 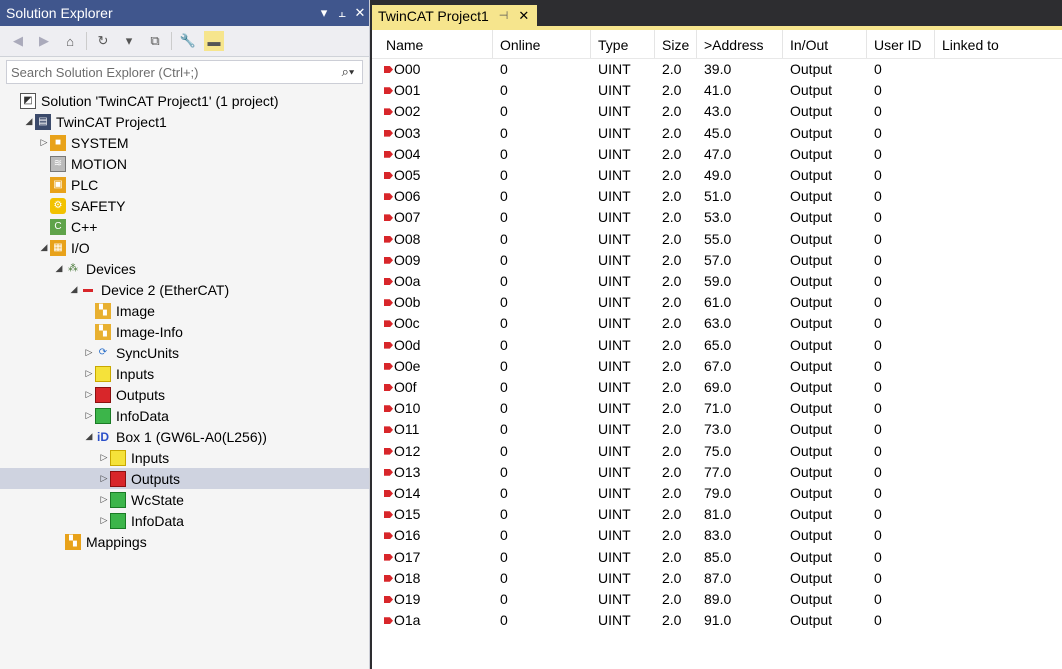 What do you see at coordinates (717, 217) in the screenshot?
I see `table-row: O07 0 UINT 2.0 53.0 Output 0` at bounding box center [717, 217].